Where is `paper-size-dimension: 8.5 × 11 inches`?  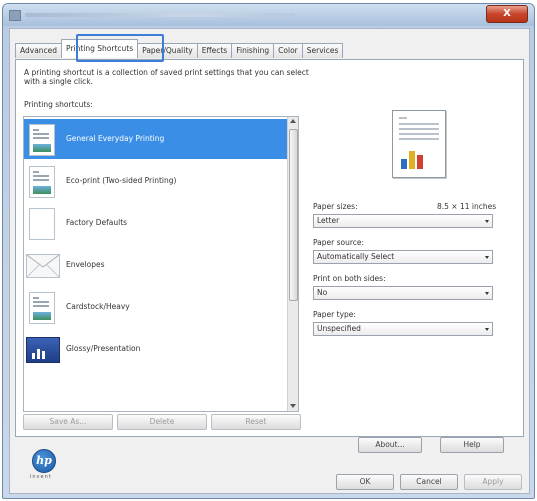
paper-size-dimension: 8.5 × 11 inches is located at coordinates (467, 206).